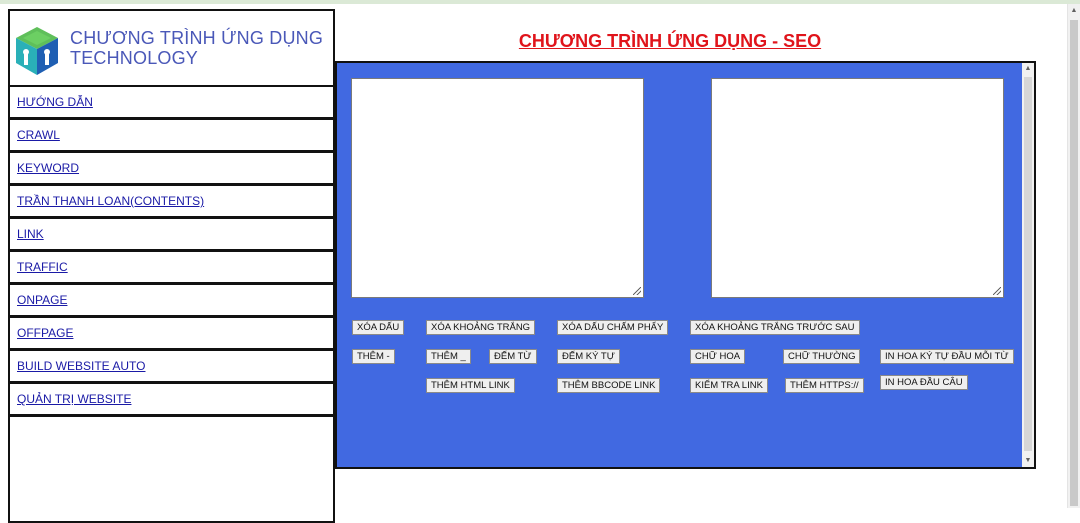 The image size is (1080, 523). I want to click on menu-item-link: LINK, so click(171, 235).